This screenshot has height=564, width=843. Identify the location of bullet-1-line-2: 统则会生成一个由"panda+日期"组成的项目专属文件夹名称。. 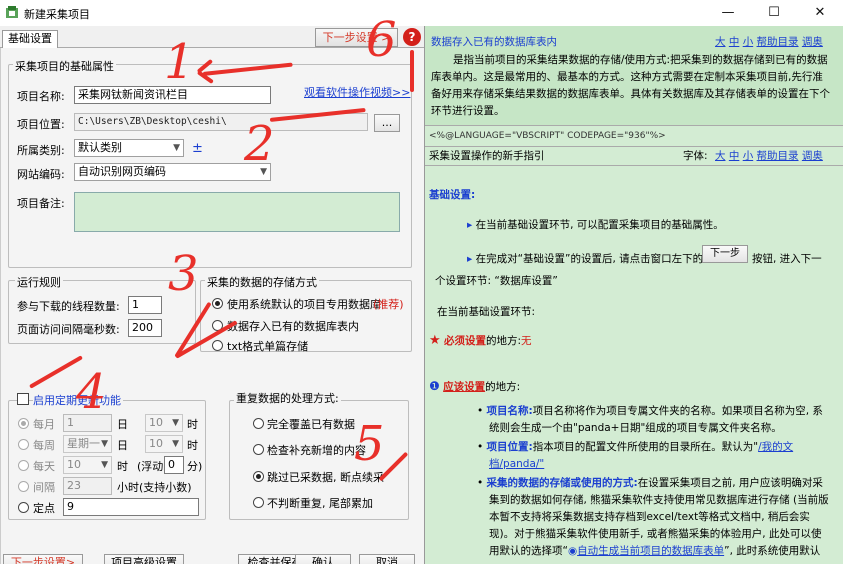
(635, 428).